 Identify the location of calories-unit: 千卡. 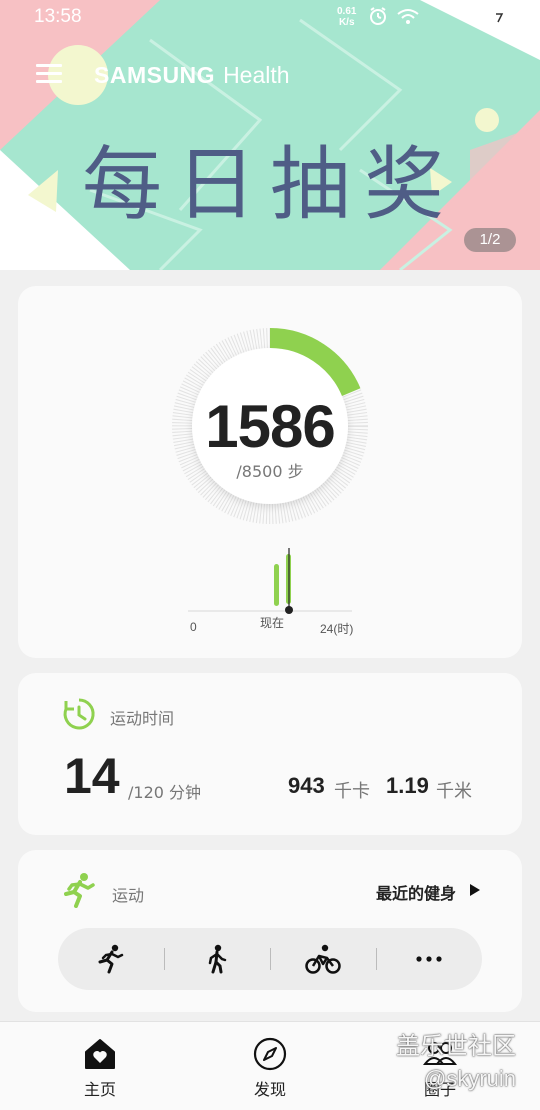
(352, 791).